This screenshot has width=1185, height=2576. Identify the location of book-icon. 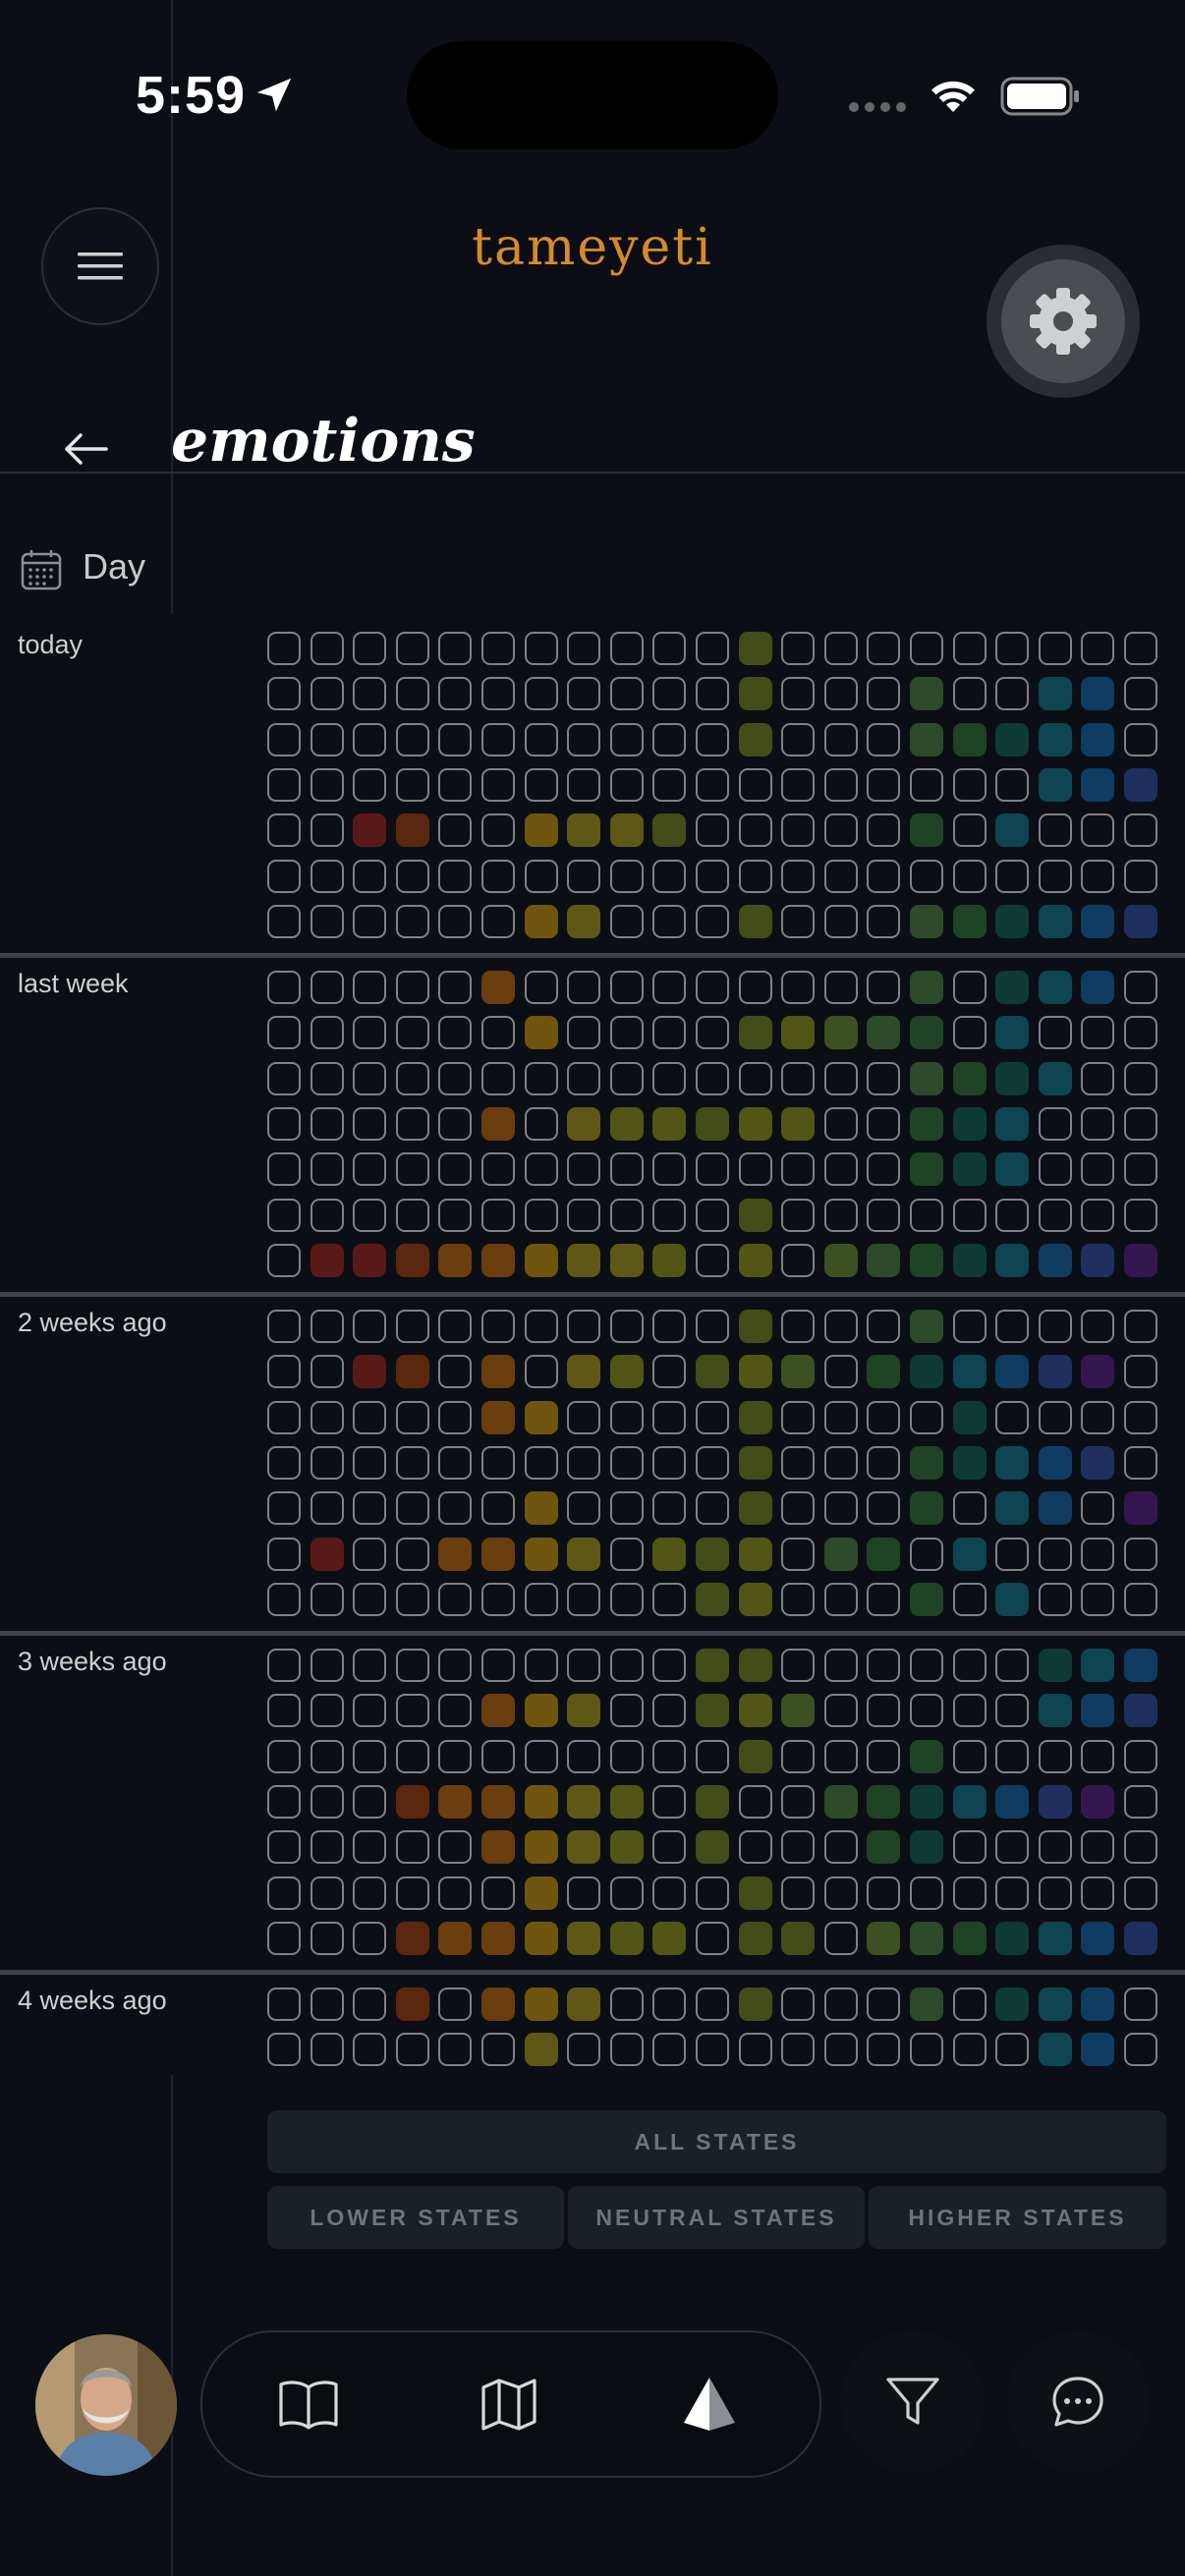
(309, 2404).